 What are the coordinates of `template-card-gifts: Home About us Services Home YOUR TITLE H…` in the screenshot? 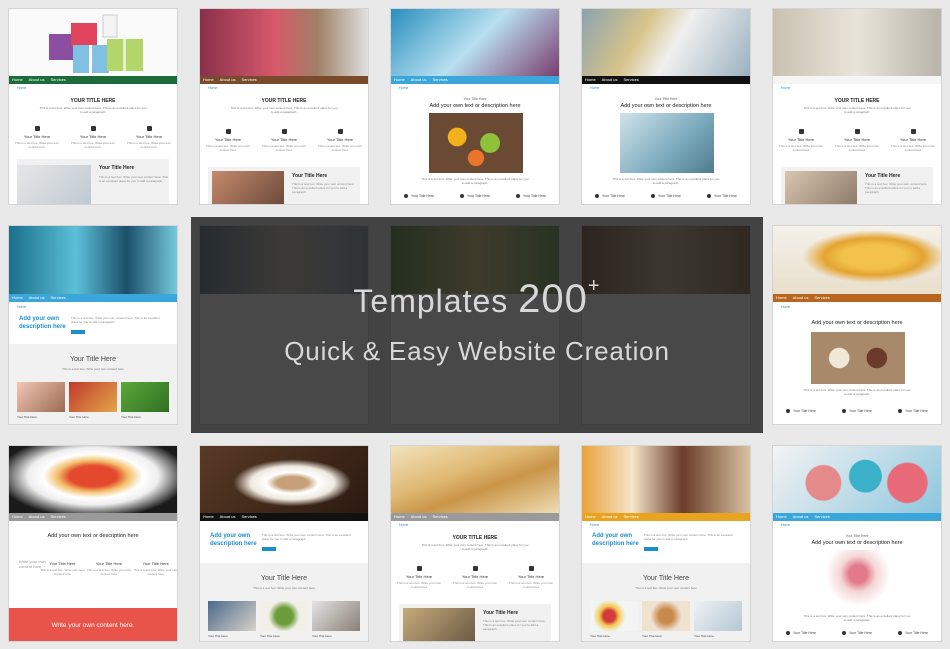 It's located at (93, 106).